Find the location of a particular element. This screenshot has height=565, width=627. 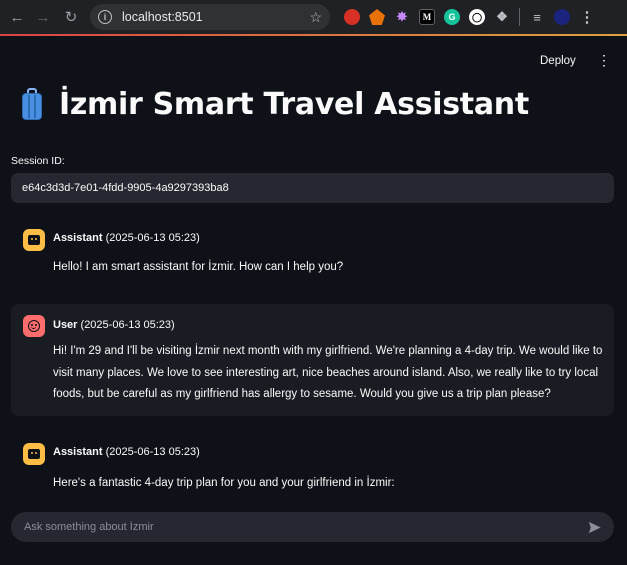

browser-toolbar: ← → ↻ i localhost:8501 ☆ ✸ M G ◯ ❖ ≡ ⋮ is located at coordinates (313, 17).